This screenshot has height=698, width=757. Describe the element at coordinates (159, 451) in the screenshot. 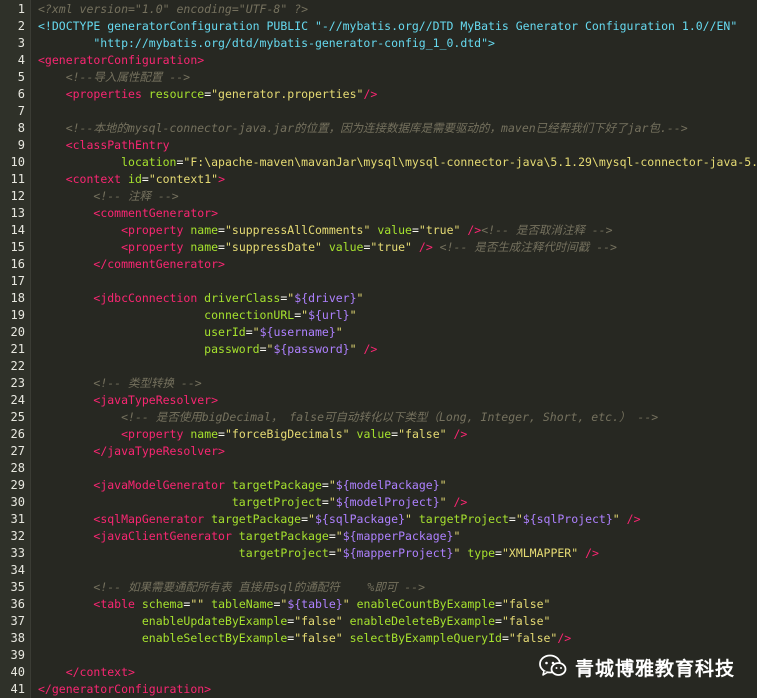

I see `code-token: </javaTypeResolver>` at that location.